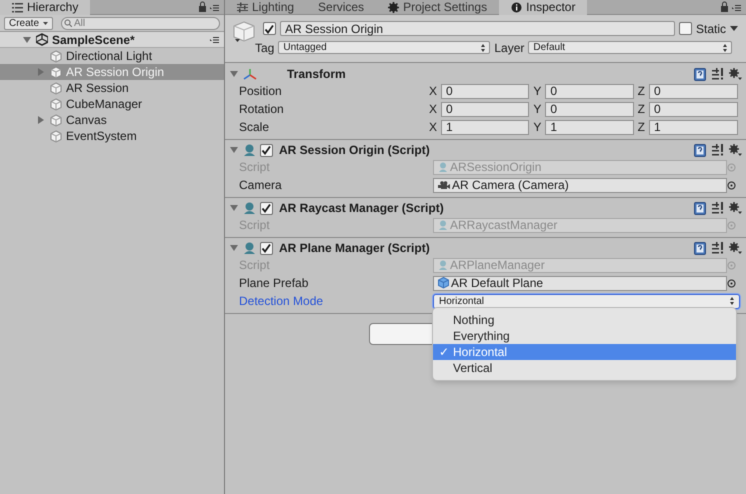 Image resolution: width=746 pixels, height=494 pixels. What do you see at coordinates (438, 7) in the screenshot?
I see `tab: Project Settings` at bounding box center [438, 7].